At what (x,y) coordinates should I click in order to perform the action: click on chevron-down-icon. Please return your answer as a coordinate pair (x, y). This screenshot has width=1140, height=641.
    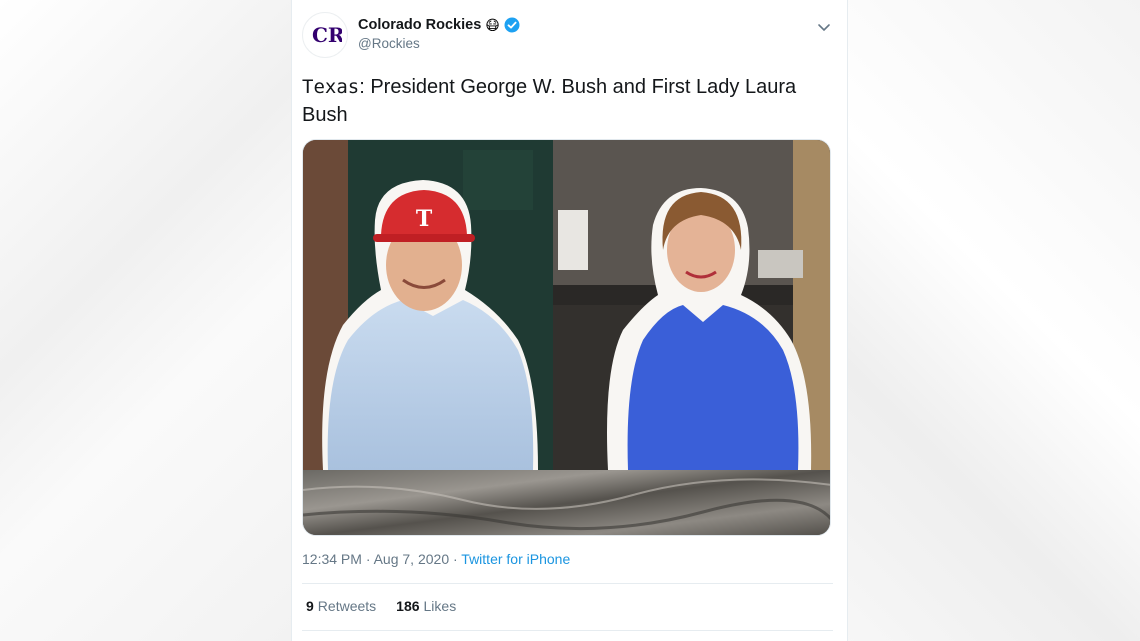
    Looking at the image, I should click on (824, 27).